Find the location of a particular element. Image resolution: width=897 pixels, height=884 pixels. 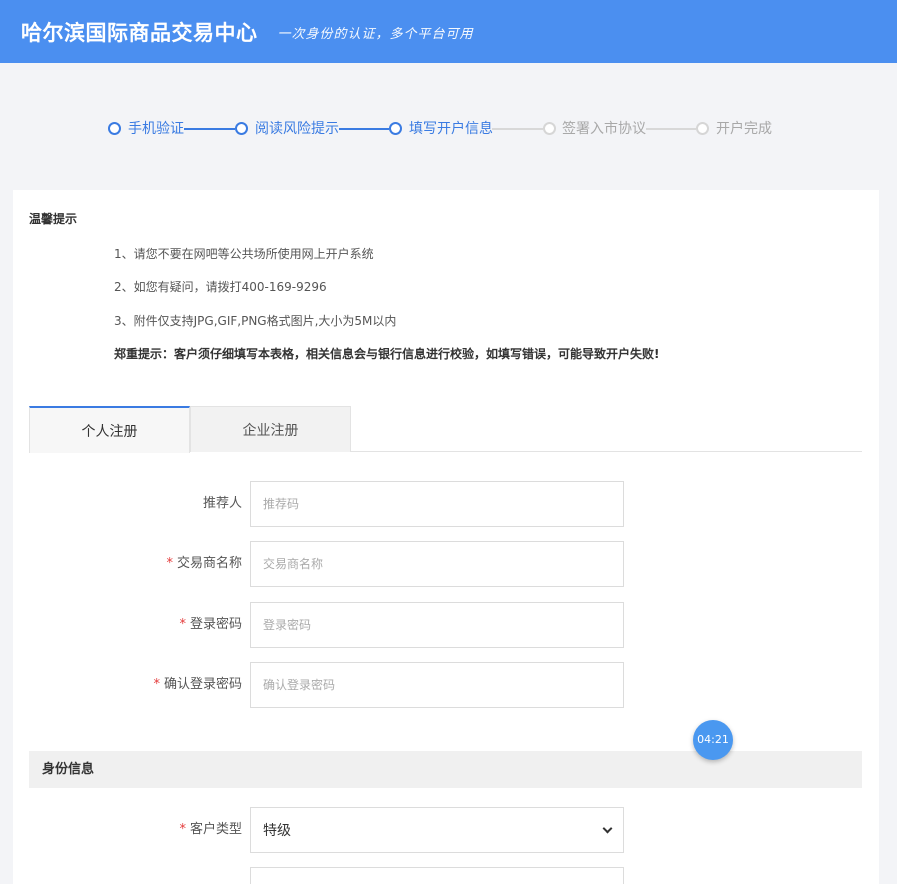

registration-tabs: 个人注册 企业注册 is located at coordinates (445, 429).